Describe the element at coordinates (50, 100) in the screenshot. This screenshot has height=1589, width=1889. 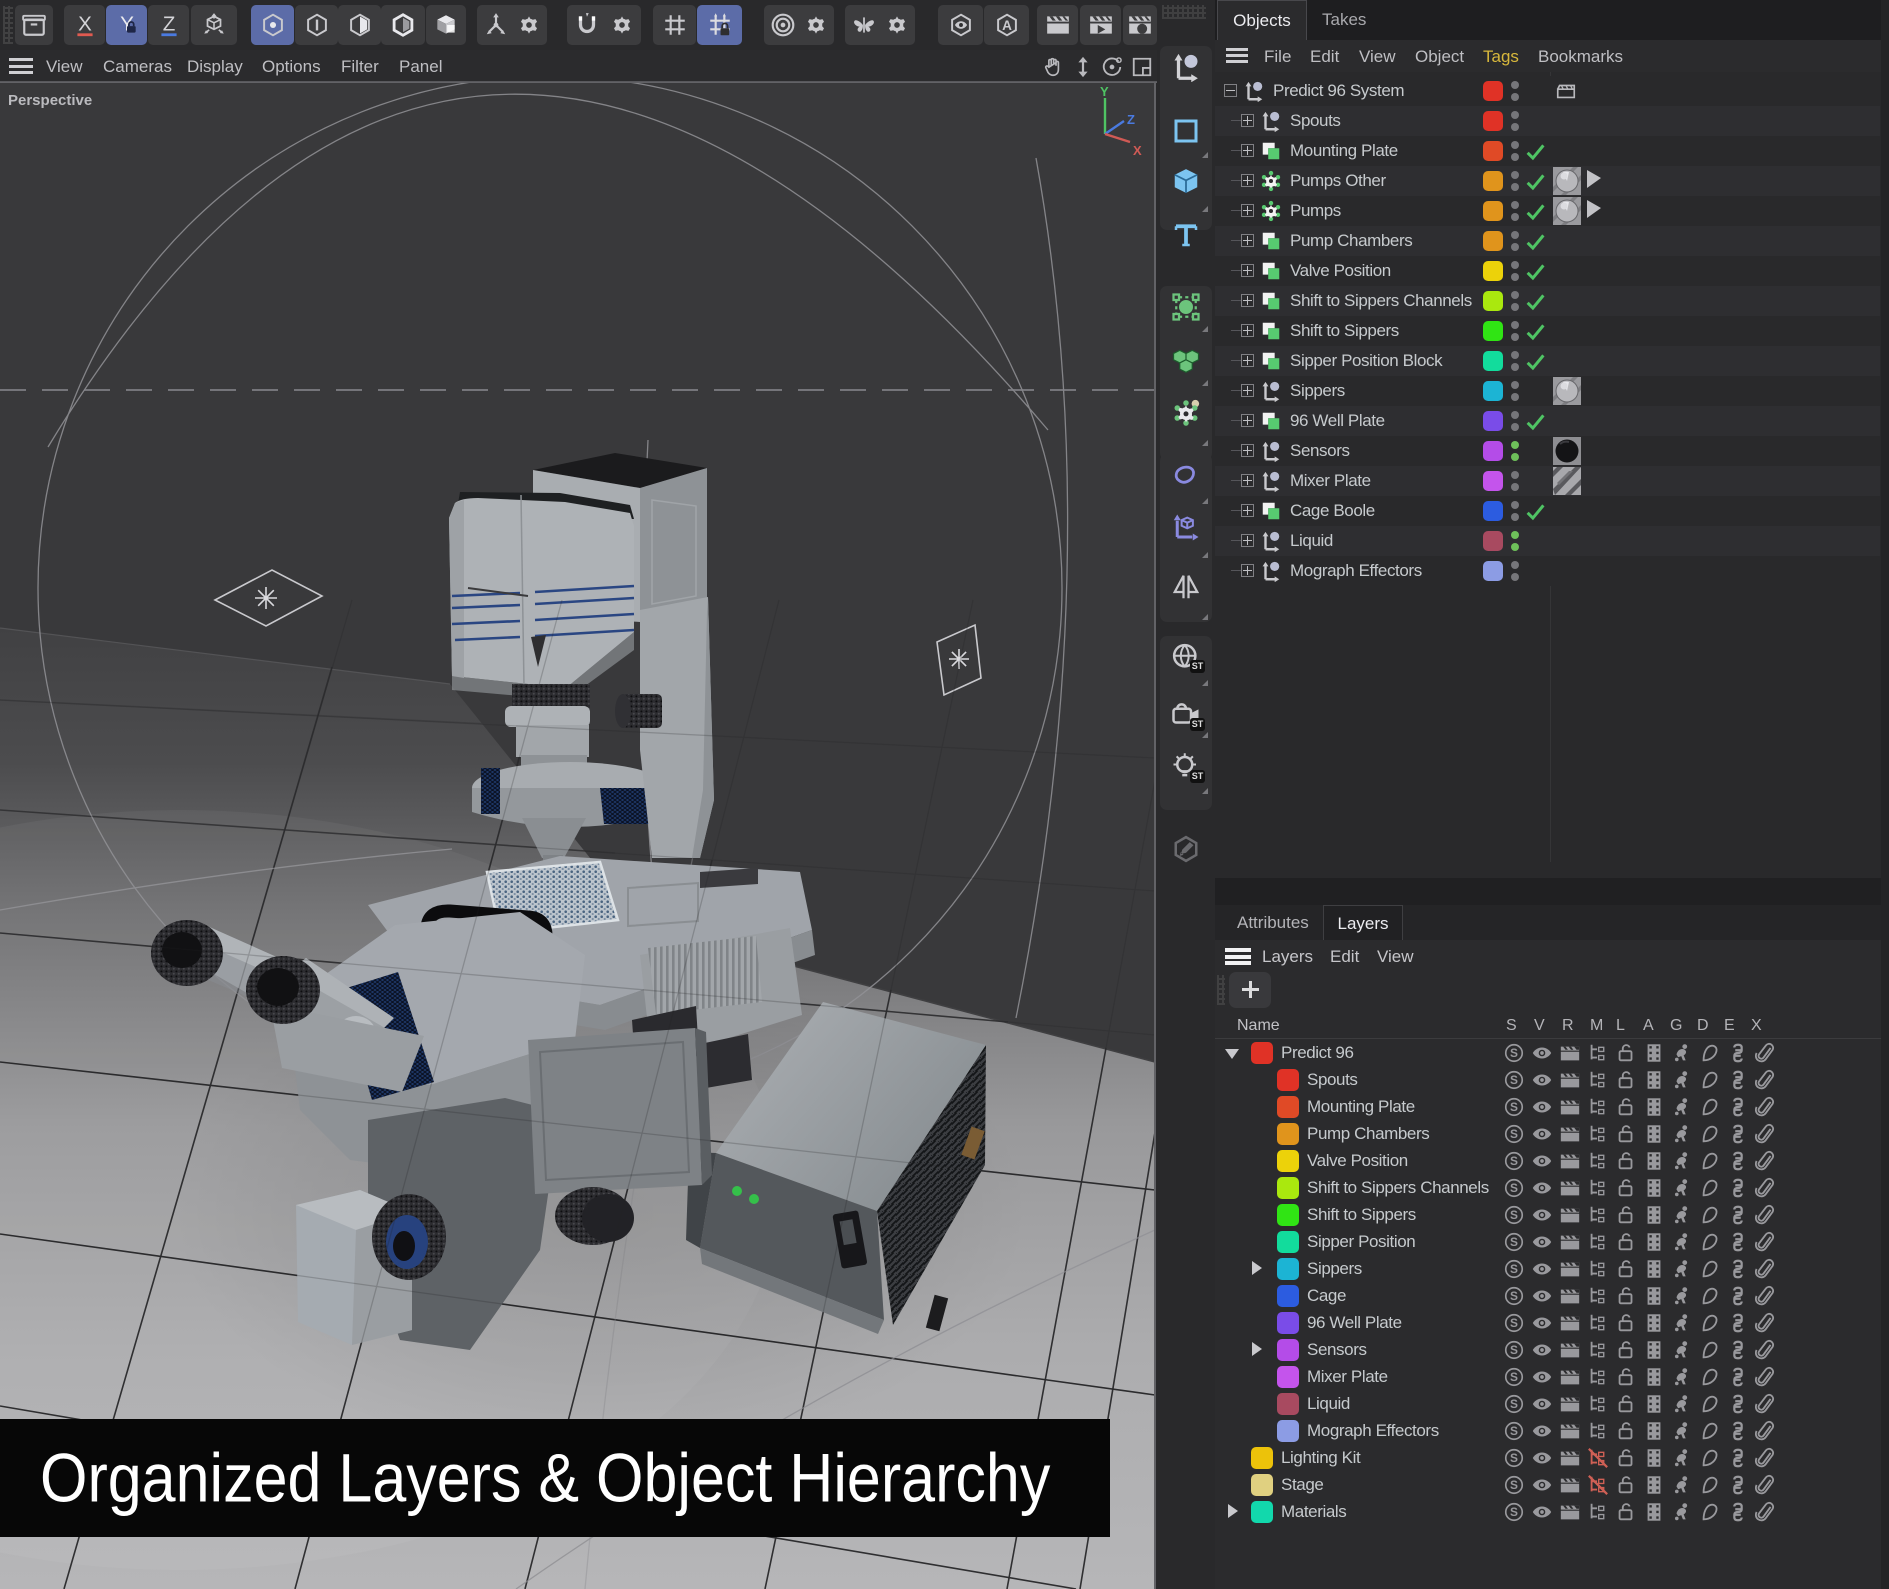
I see `svg-text: Perspective` at that location.